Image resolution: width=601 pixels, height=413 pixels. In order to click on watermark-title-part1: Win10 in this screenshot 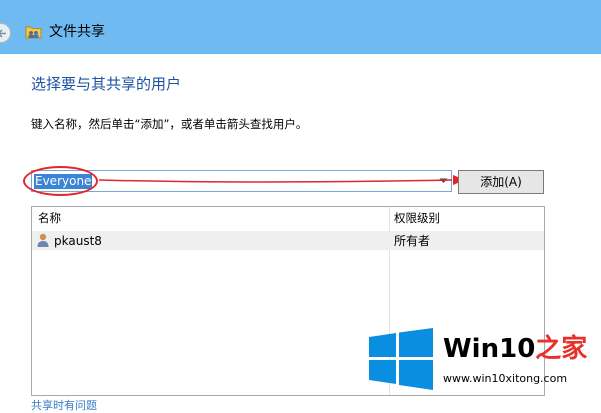, I will do `click(489, 349)`.